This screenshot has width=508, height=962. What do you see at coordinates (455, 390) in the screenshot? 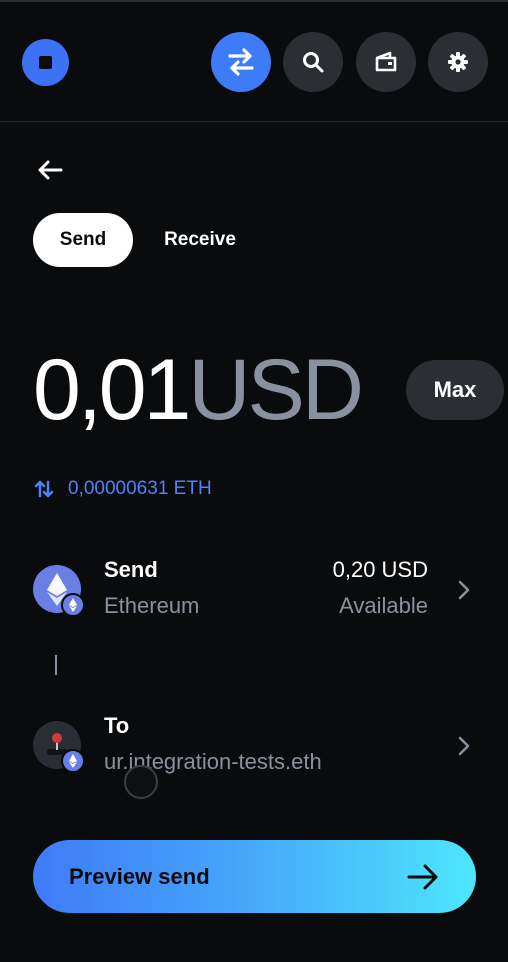
I see `max-button: Max` at bounding box center [455, 390].